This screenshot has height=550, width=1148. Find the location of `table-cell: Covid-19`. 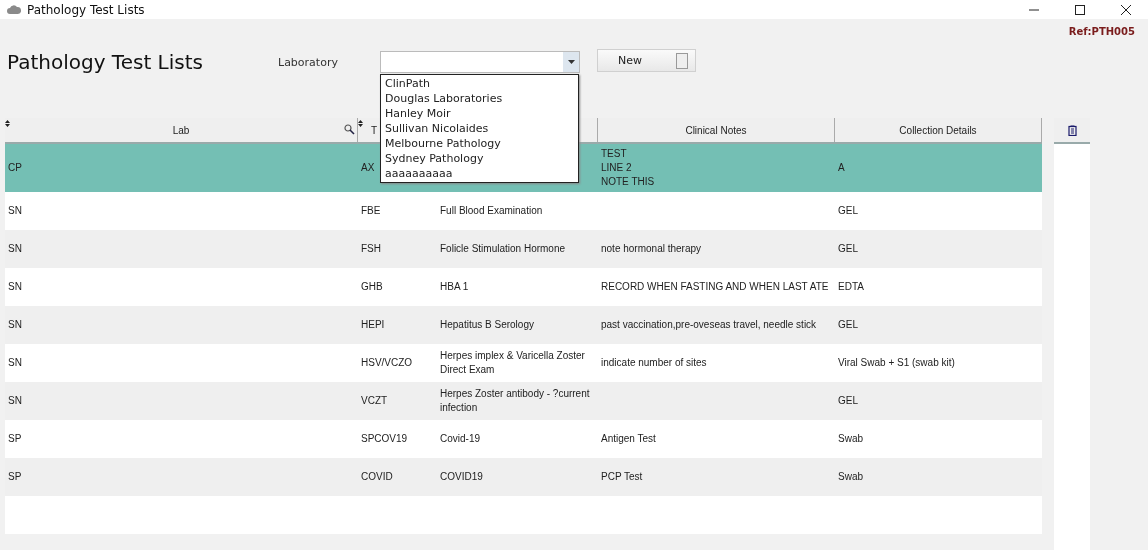

table-cell: Covid-19 is located at coordinates (460, 439).